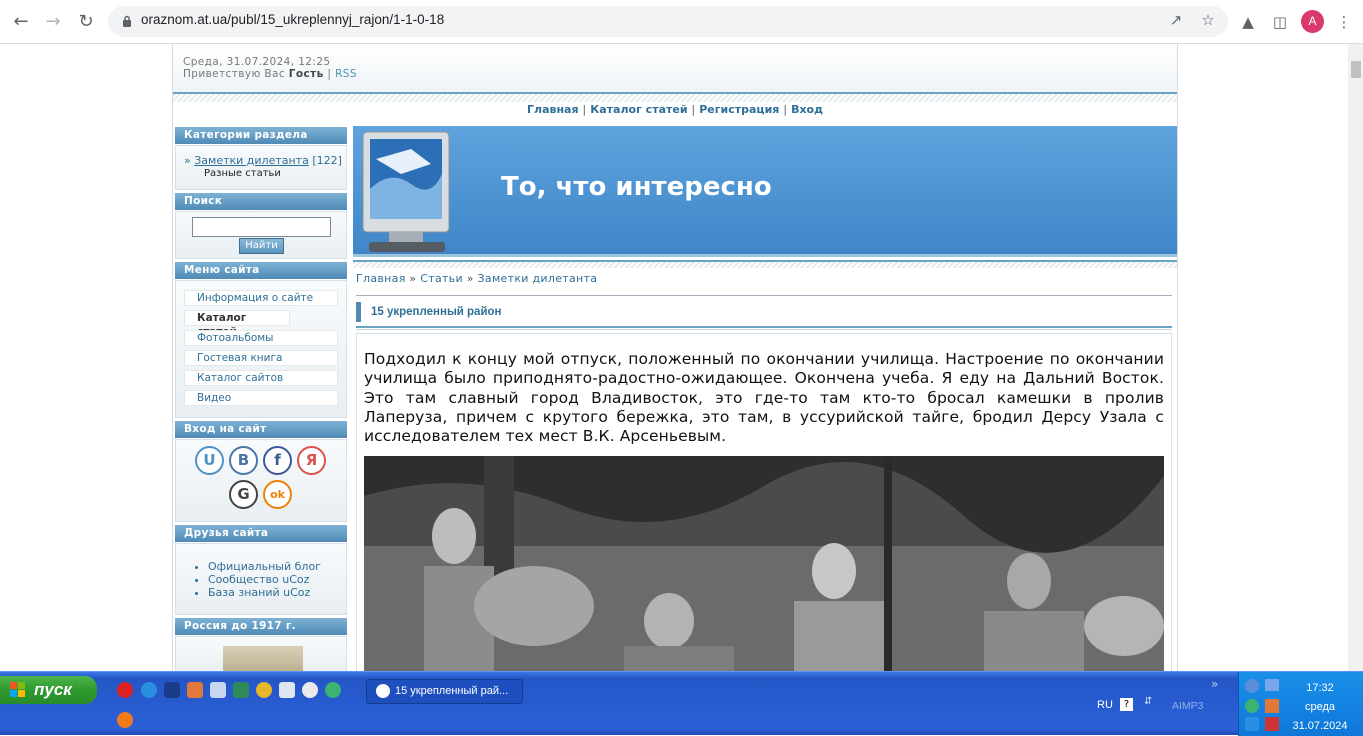 This screenshot has height=736, width=1363. What do you see at coordinates (1148, 701) in the screenshot?
I see `pin-icon: ⇵` at bounding box center [1148, 701].